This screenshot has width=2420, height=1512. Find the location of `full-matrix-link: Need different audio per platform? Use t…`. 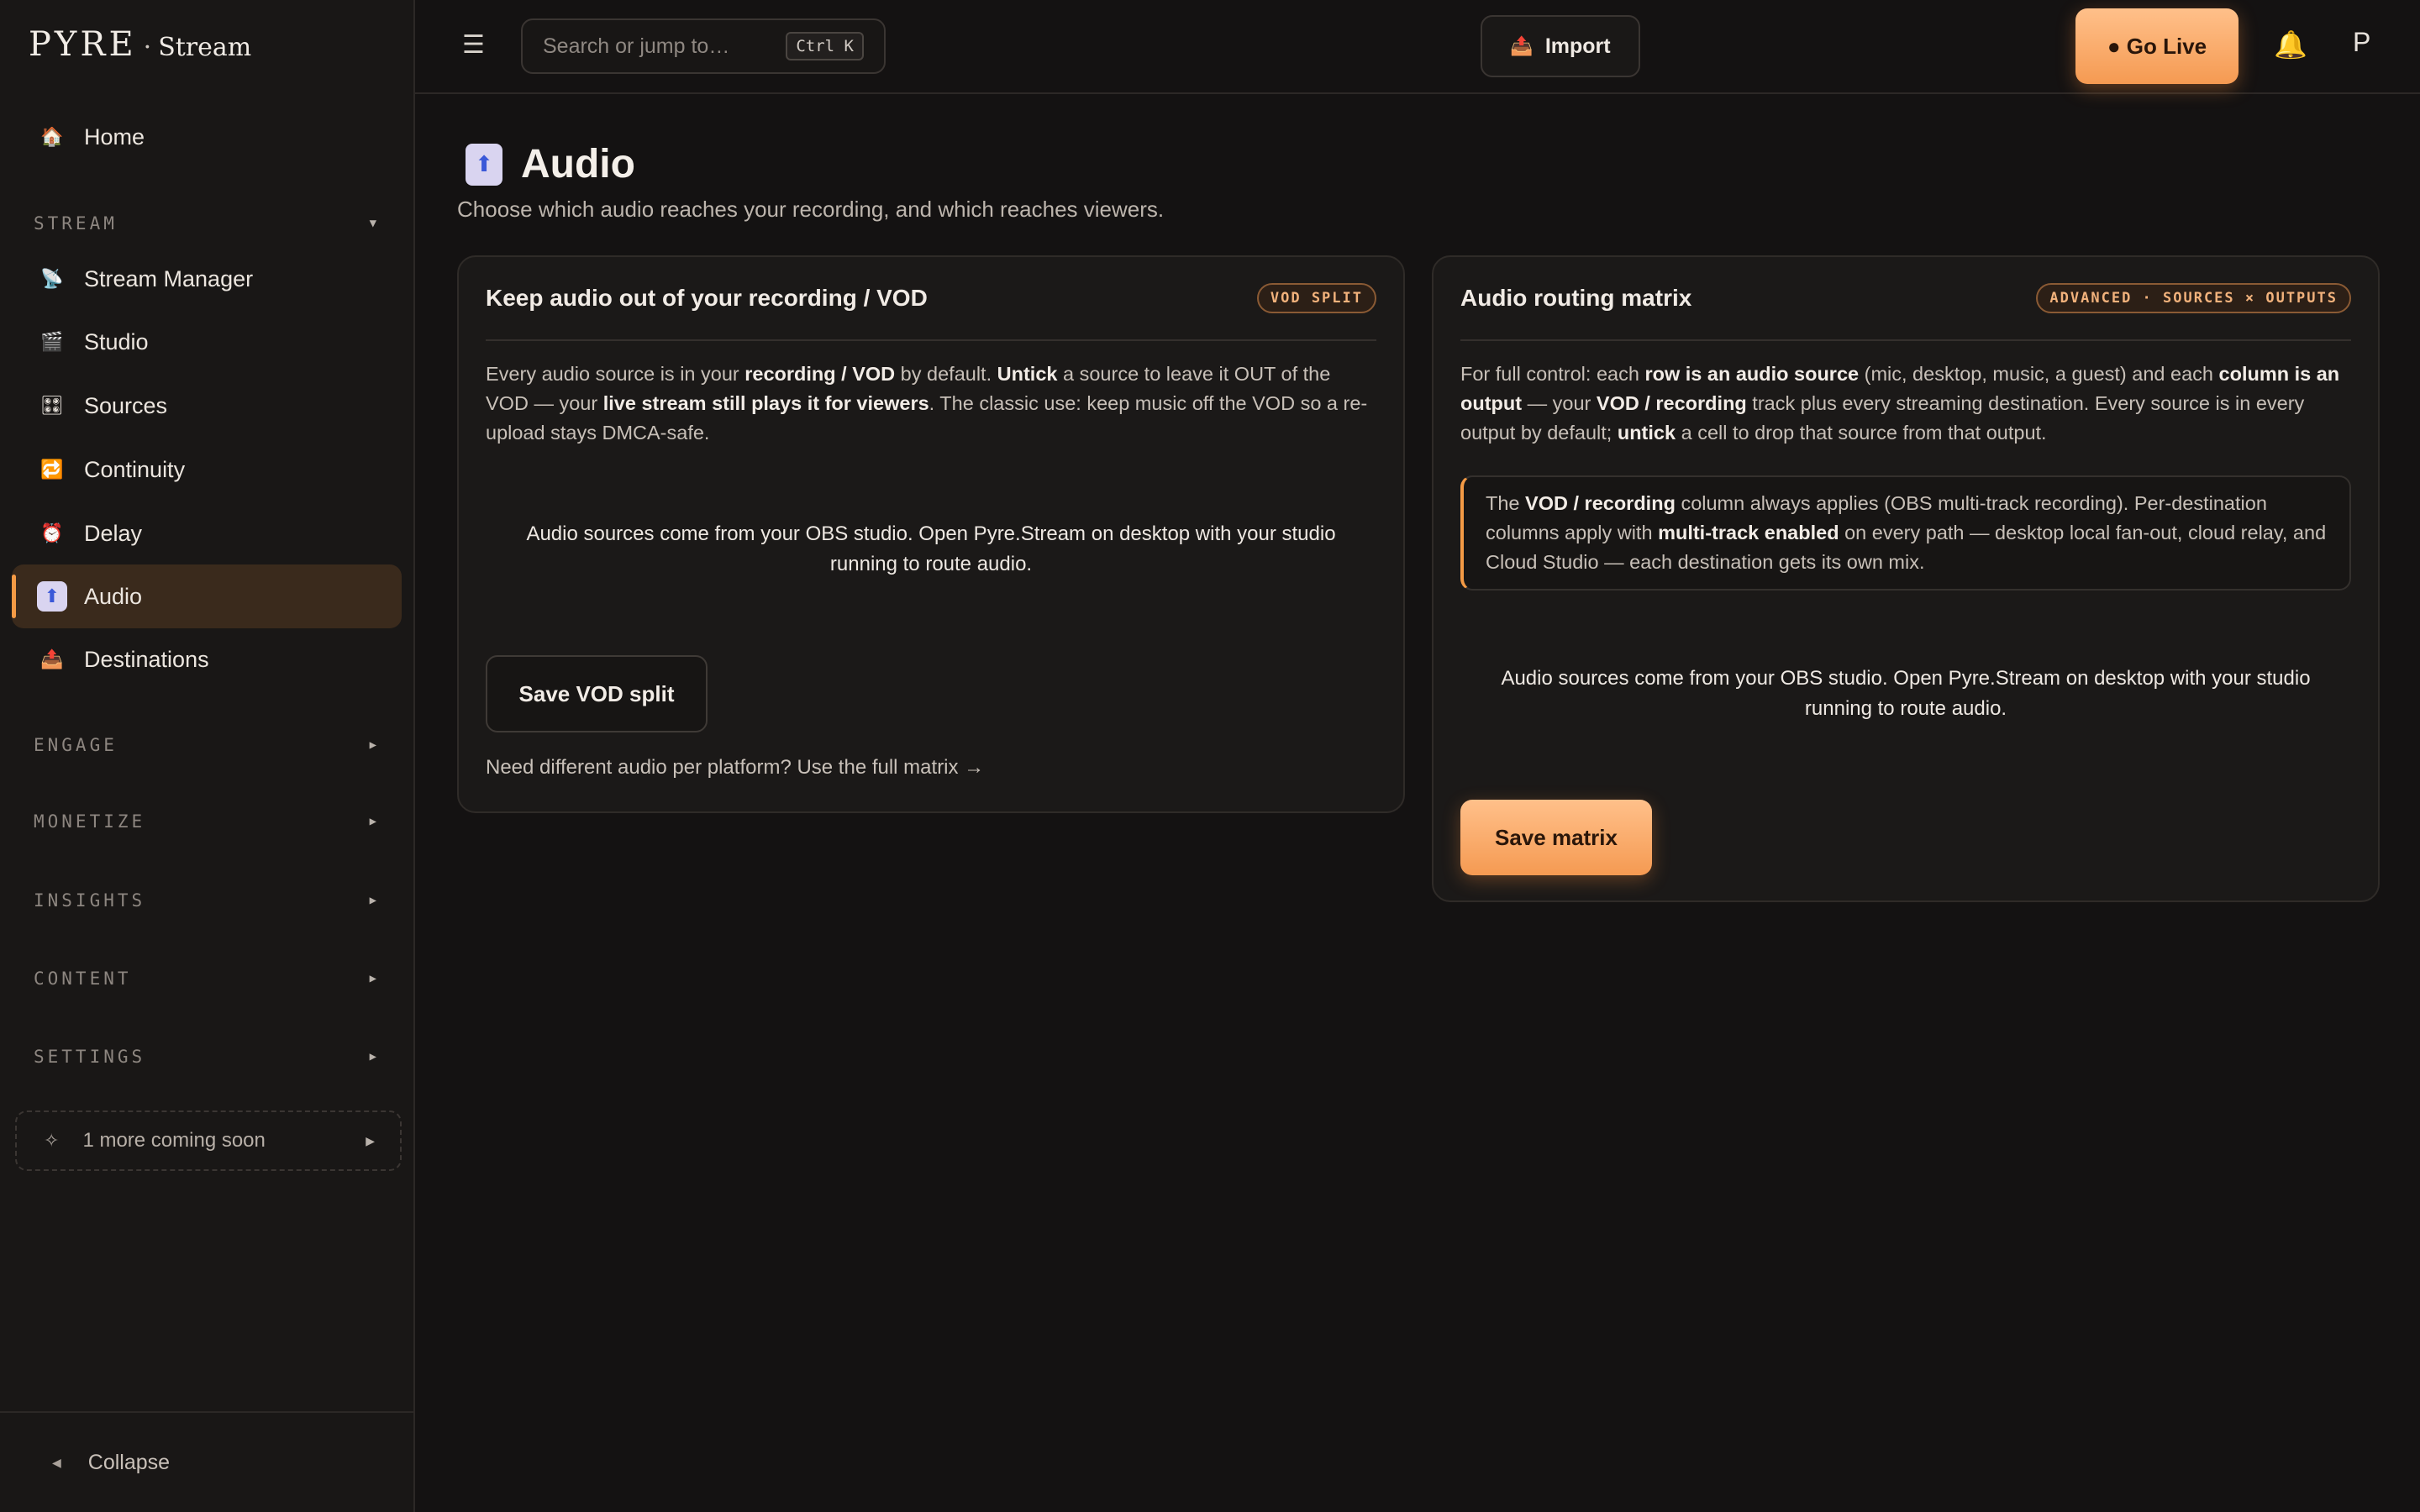

full-matrix-link: Need different audio per platform? Use t… is located at coordinates (735, 768).